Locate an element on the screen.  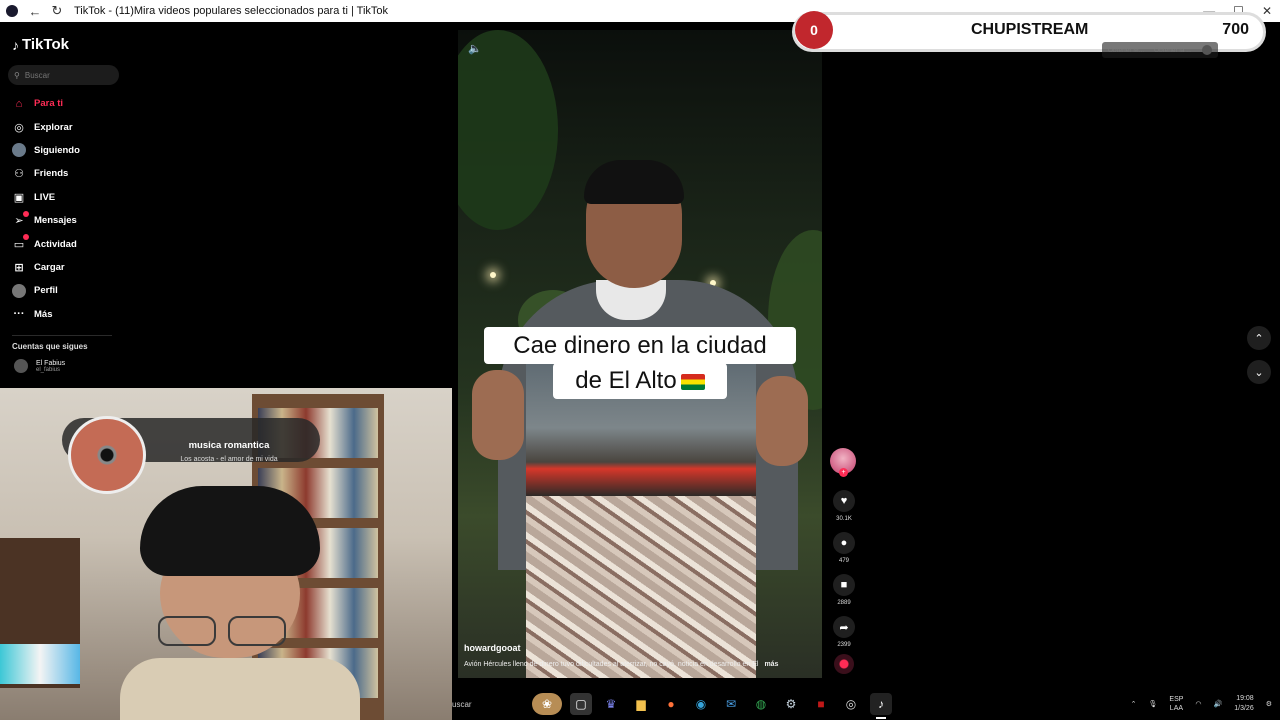
following-account: El Fabius el_fabius is located at coordinates (39, 366).